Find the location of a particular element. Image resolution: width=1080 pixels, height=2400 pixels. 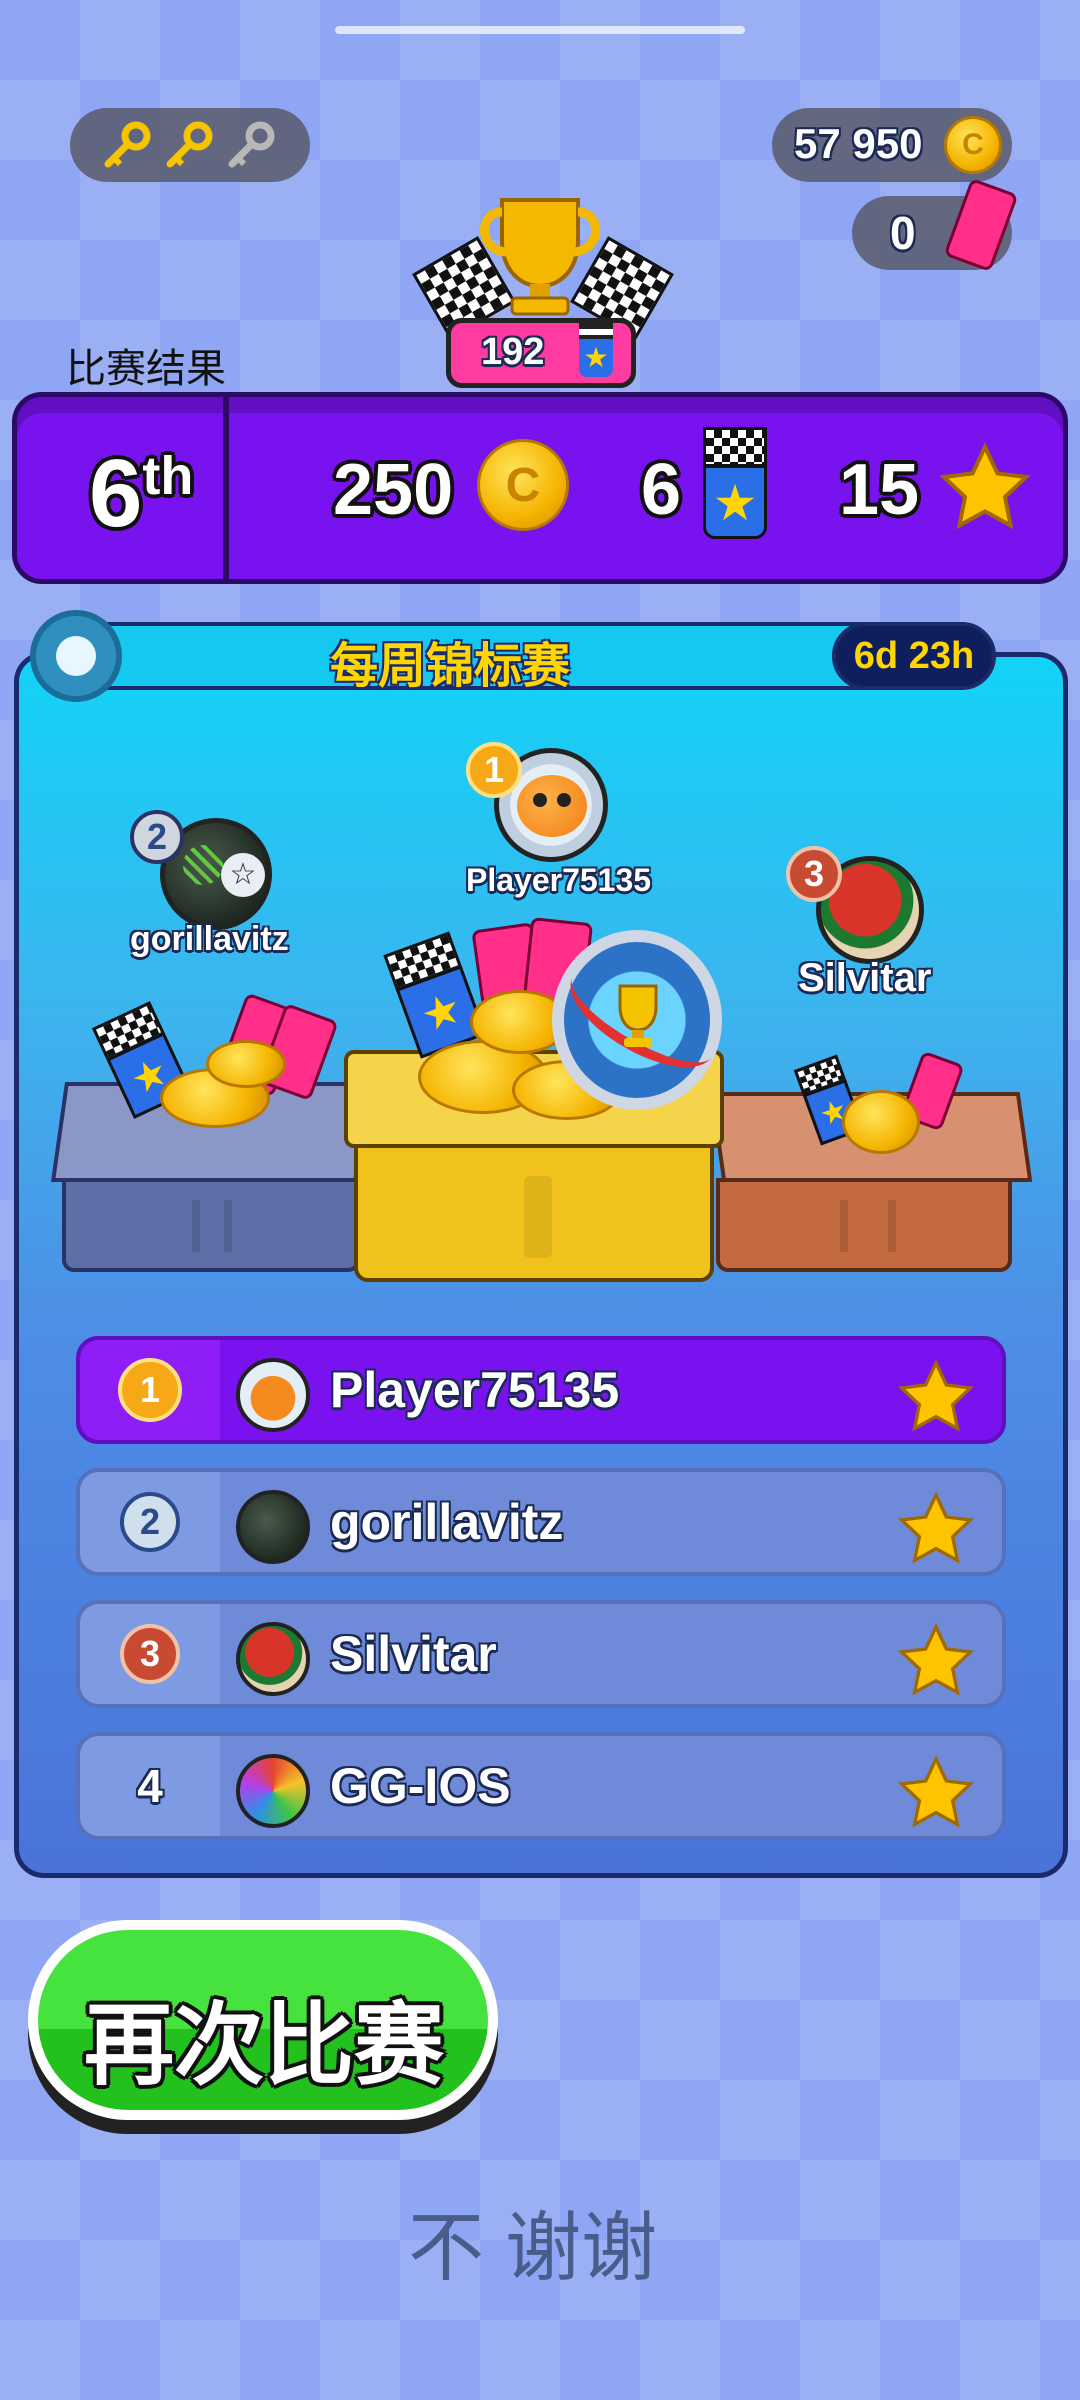

finish-place-number: 6 is located at coordinates (116, 493).